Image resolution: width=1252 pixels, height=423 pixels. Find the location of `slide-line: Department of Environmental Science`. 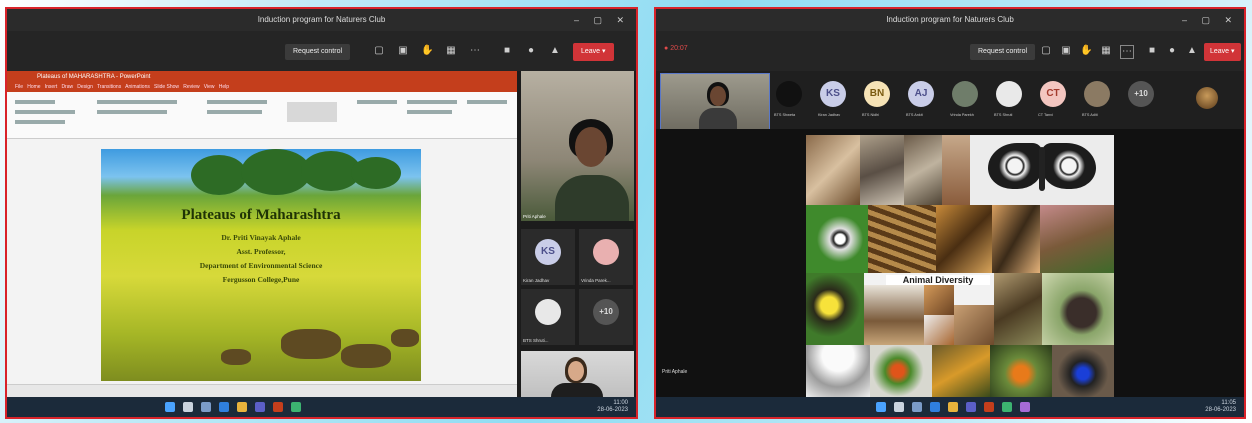

slide-line: Department of Environmental Science is located at coordinates (261, 265).